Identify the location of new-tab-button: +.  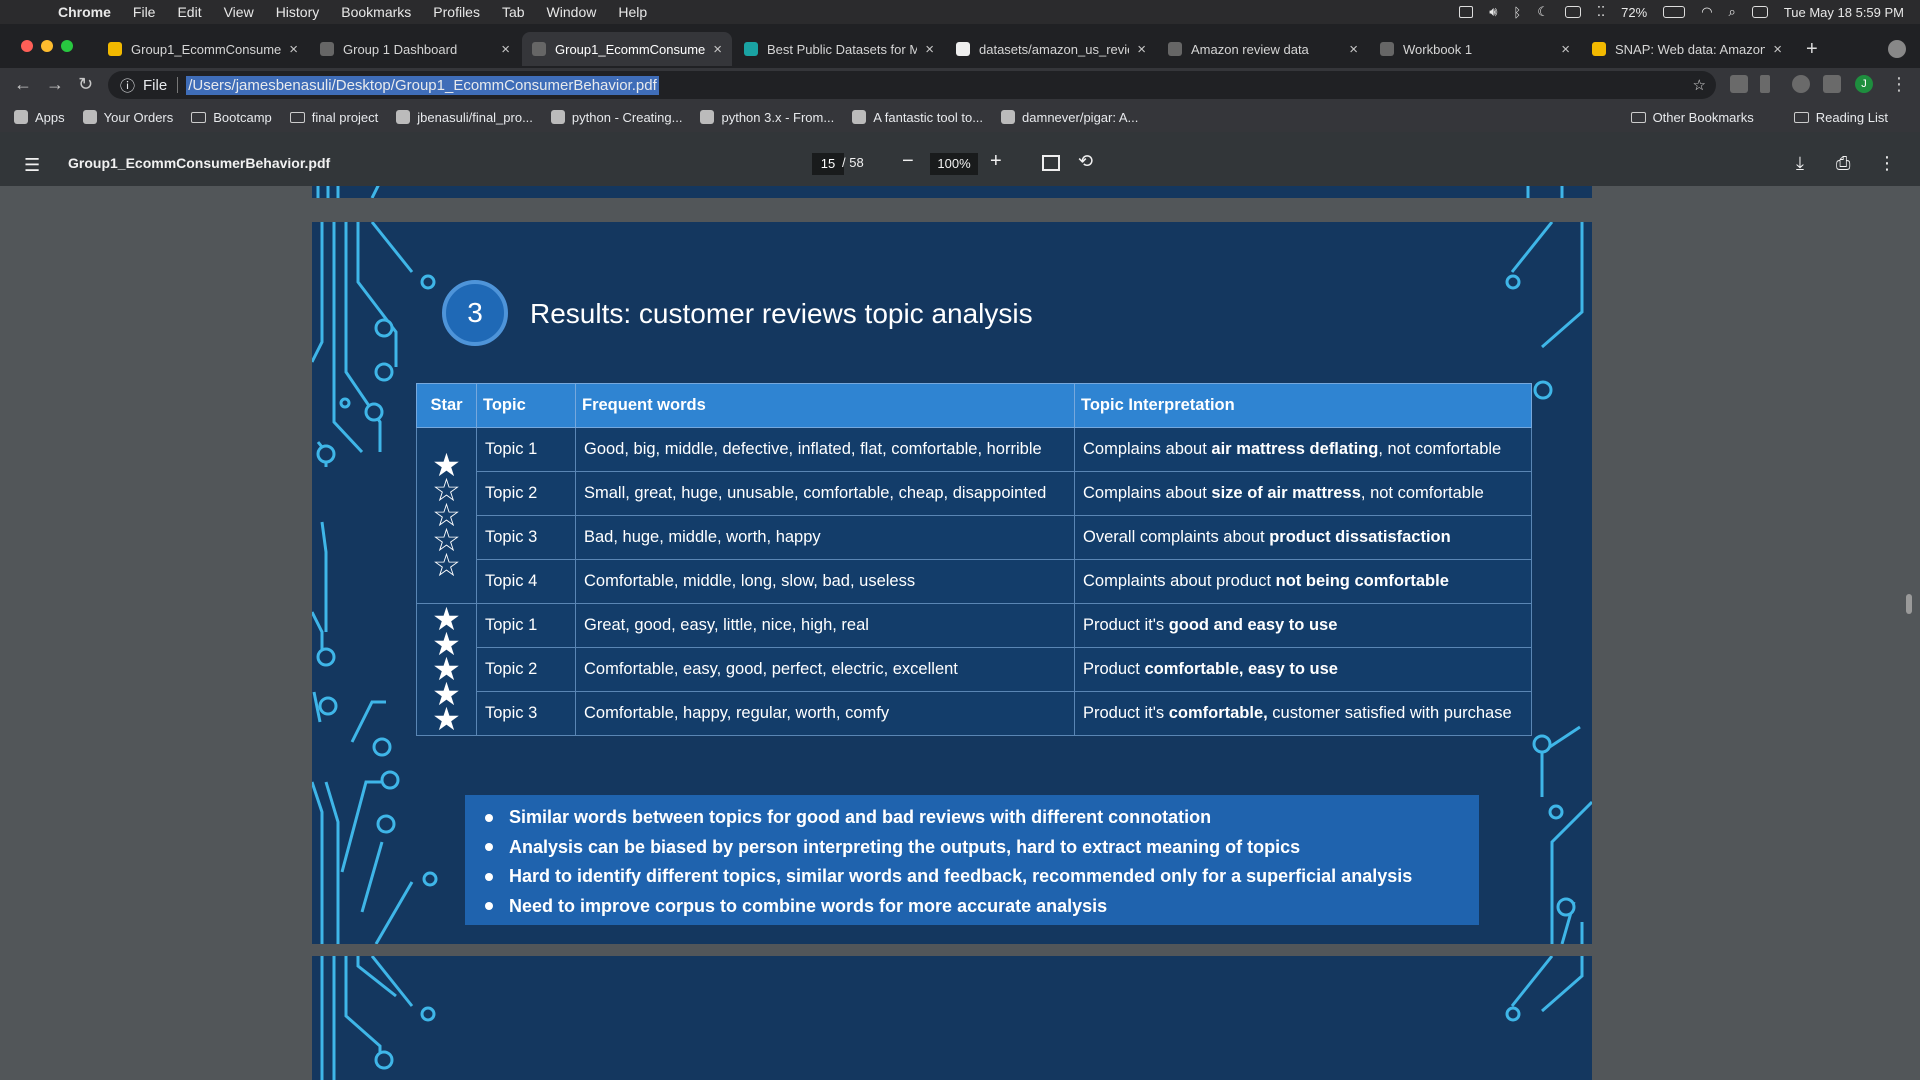
(1812, 49).